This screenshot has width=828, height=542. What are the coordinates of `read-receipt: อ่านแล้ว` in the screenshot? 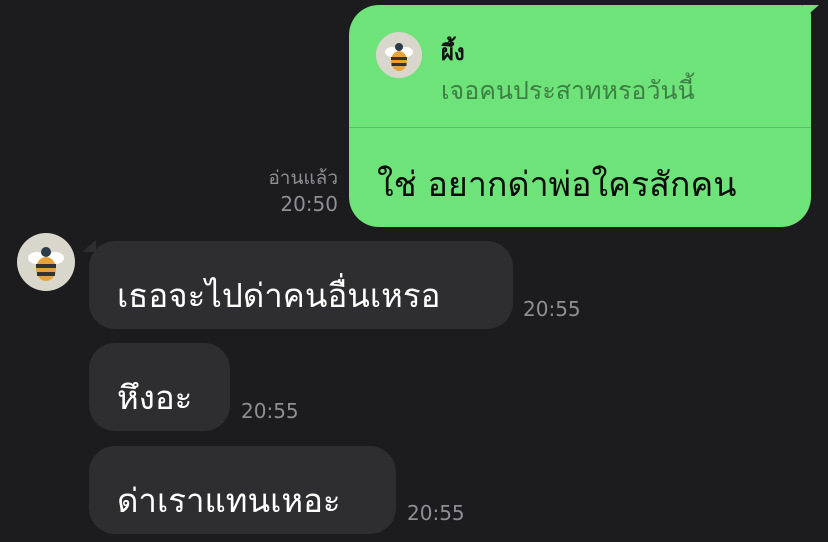 It's located at (303, 178).